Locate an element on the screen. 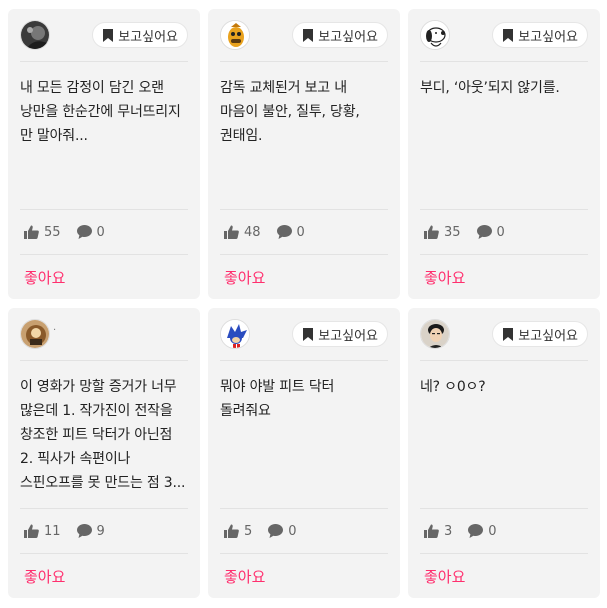  avatar-group: . is located at coordinates (38, 334).